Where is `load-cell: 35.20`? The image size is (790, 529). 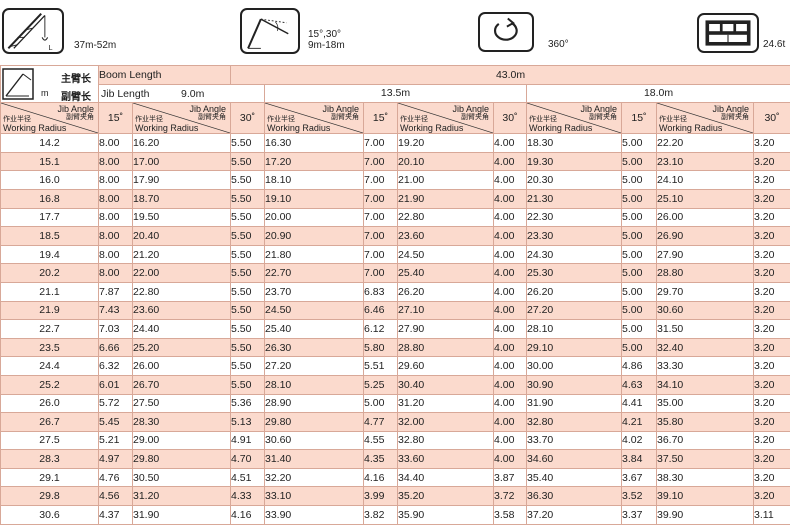 load-cell: 35.20 is located at coordinates (445, 496).